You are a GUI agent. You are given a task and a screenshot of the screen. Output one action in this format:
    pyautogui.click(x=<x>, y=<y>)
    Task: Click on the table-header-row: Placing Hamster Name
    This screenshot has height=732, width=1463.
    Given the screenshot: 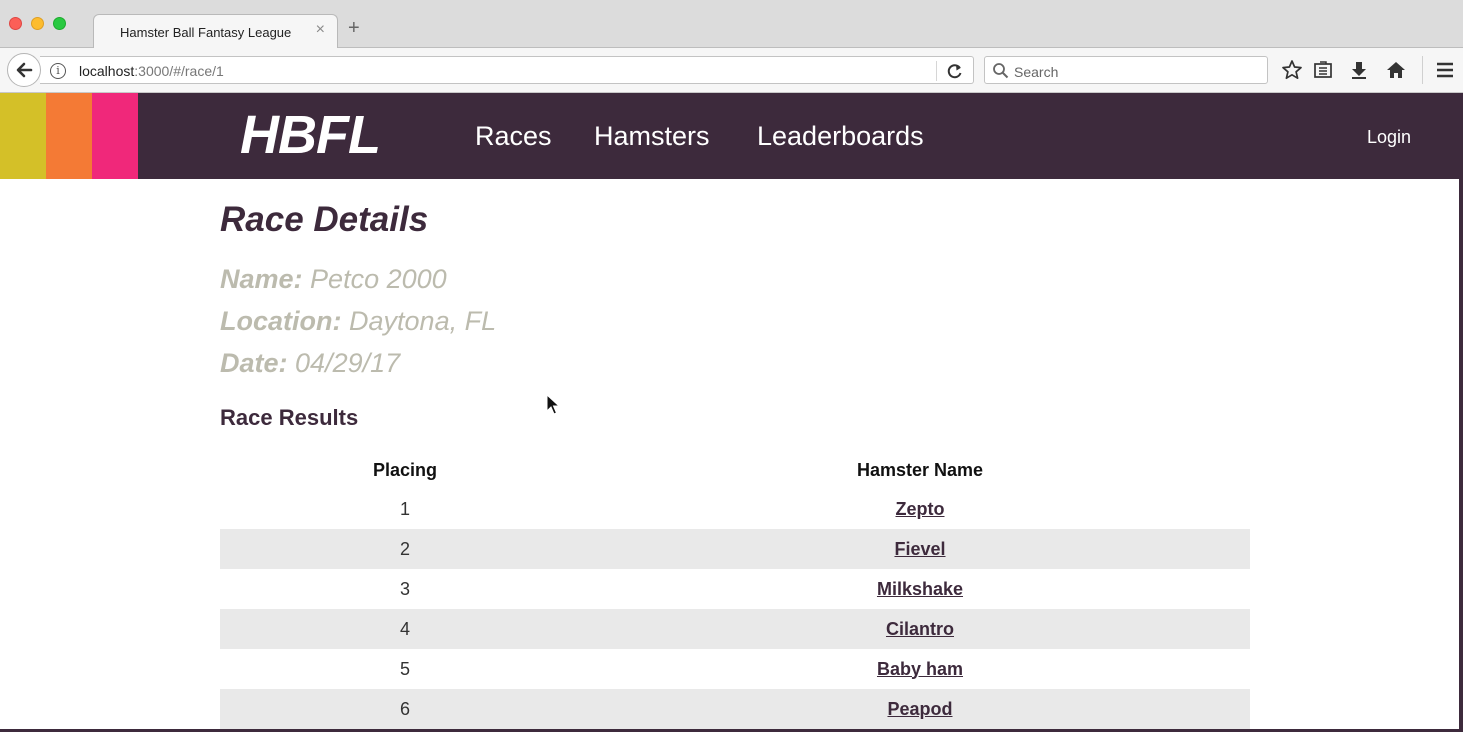 What is the action you would take?
    pyautogui.click(x=735, y=470)
    